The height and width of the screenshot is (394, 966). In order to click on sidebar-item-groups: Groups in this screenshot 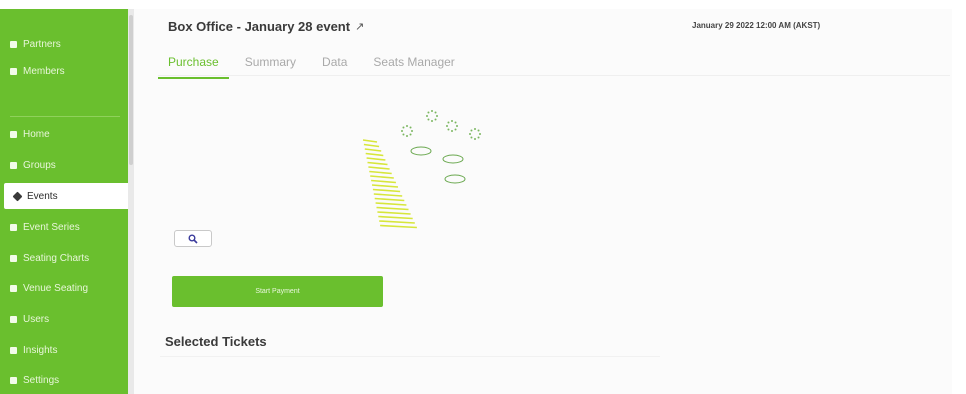, I will do `click(64, 165)`.